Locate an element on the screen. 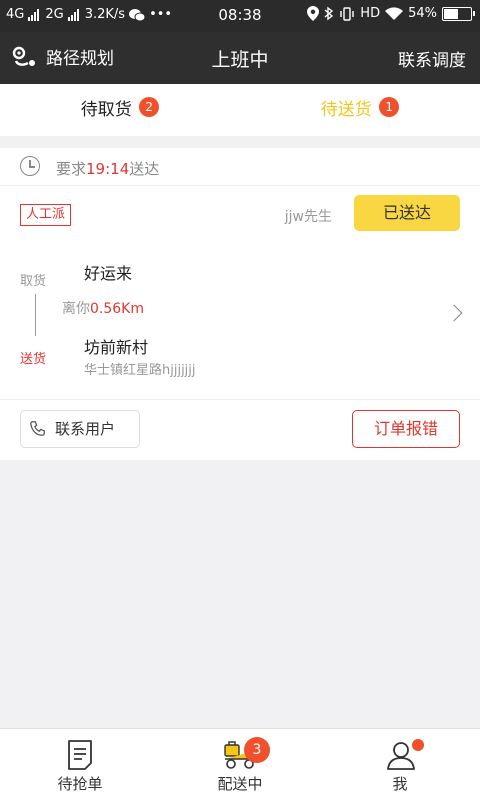 This screenshot has height=800, width=480. contact-user-label: 联系用户 is located at coordinates (85, 429).